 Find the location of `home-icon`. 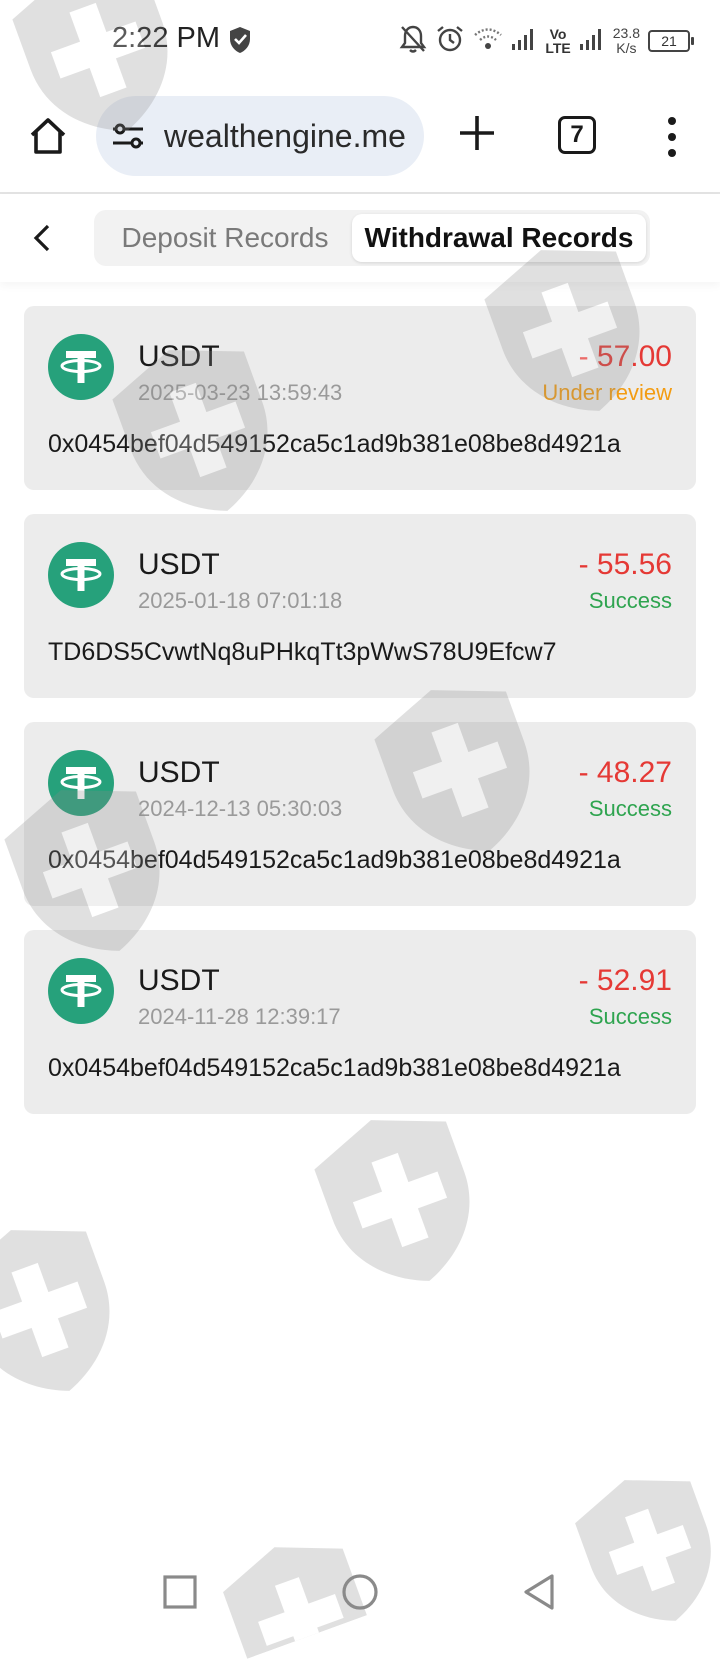

home-icon is located at coordinates (48, 136).